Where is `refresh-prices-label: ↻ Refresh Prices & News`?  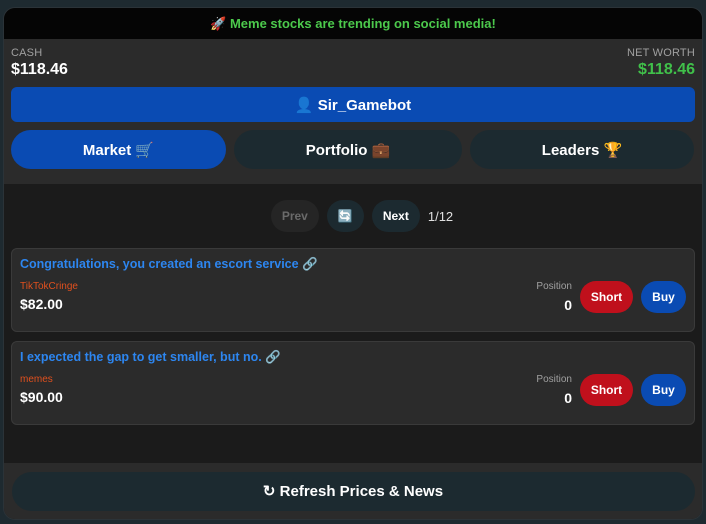
refresh-prices-label: ↻ Refresh Prices & News is located at coordinates (353, 491).